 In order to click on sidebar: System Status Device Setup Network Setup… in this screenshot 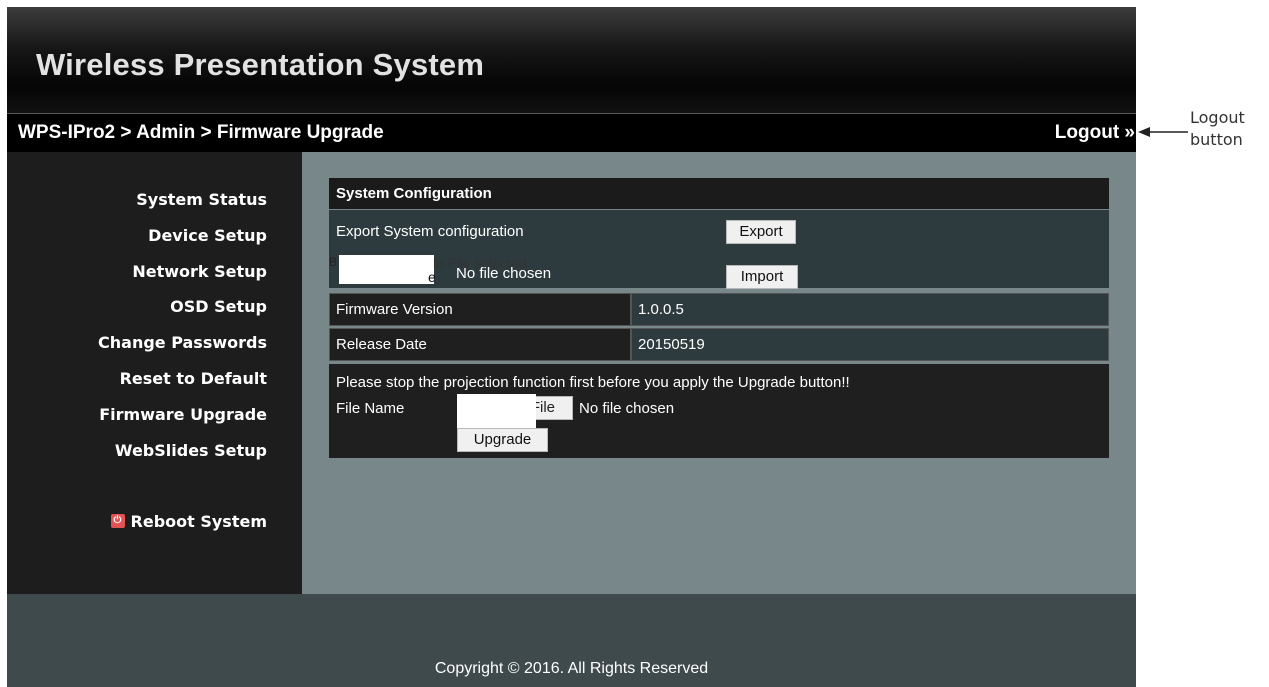, I will do `click(154, 373)`.